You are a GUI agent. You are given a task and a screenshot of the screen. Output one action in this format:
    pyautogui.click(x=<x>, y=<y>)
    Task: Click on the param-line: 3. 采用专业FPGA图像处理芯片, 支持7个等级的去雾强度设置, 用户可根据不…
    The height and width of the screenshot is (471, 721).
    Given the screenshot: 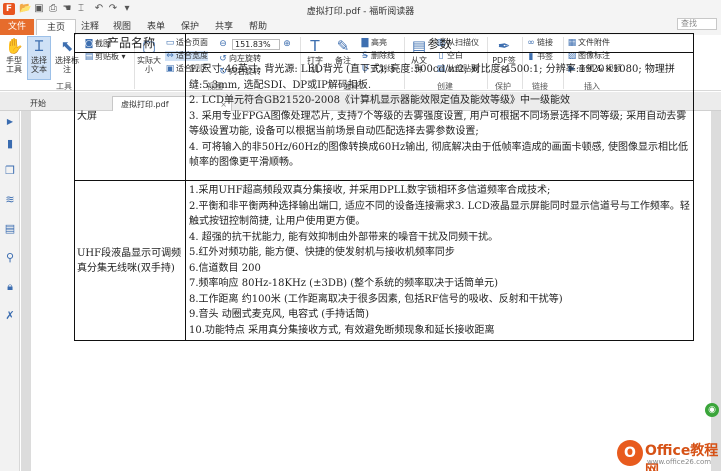 What is the action you would take?
    pyautogui.click(x=438, y=124)
    